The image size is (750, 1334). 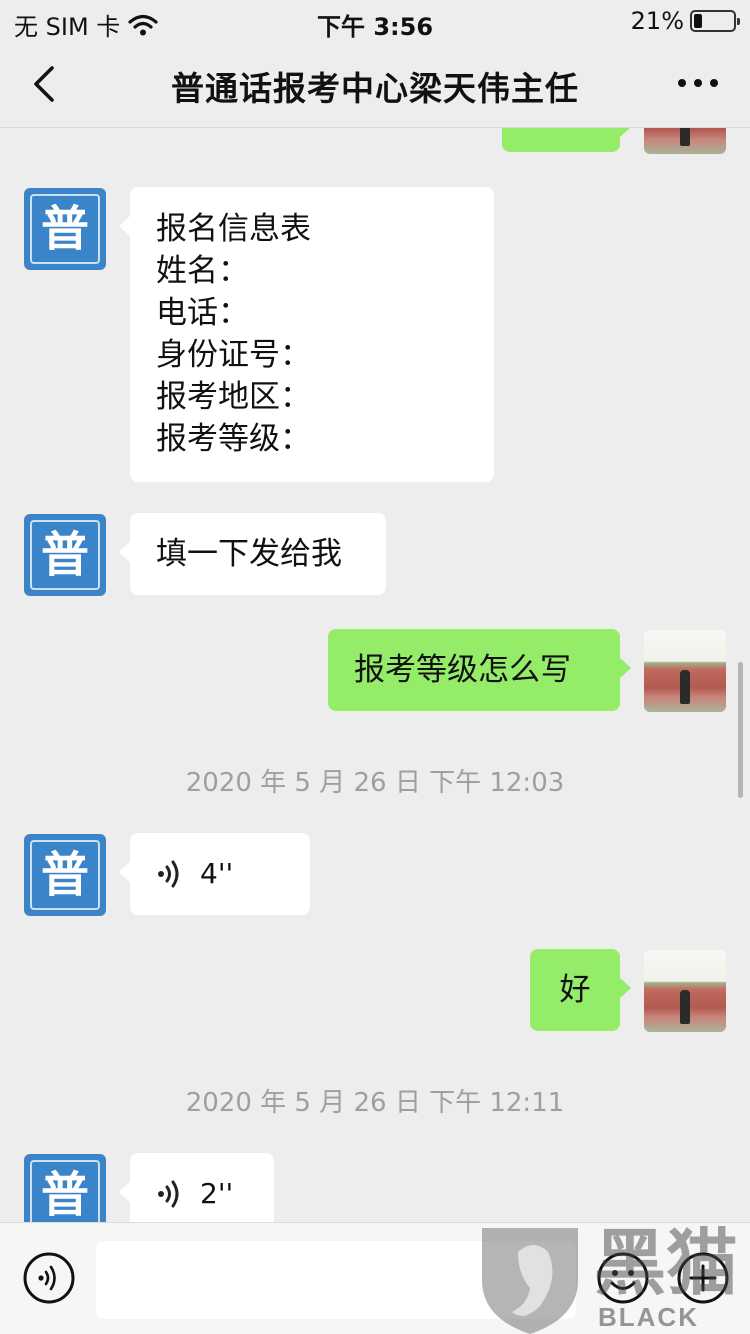 What do you see at coordinates (233, 229) in the screenshot?
I see `form-line-title: 报名信息表` at bounding box center [233, 229].